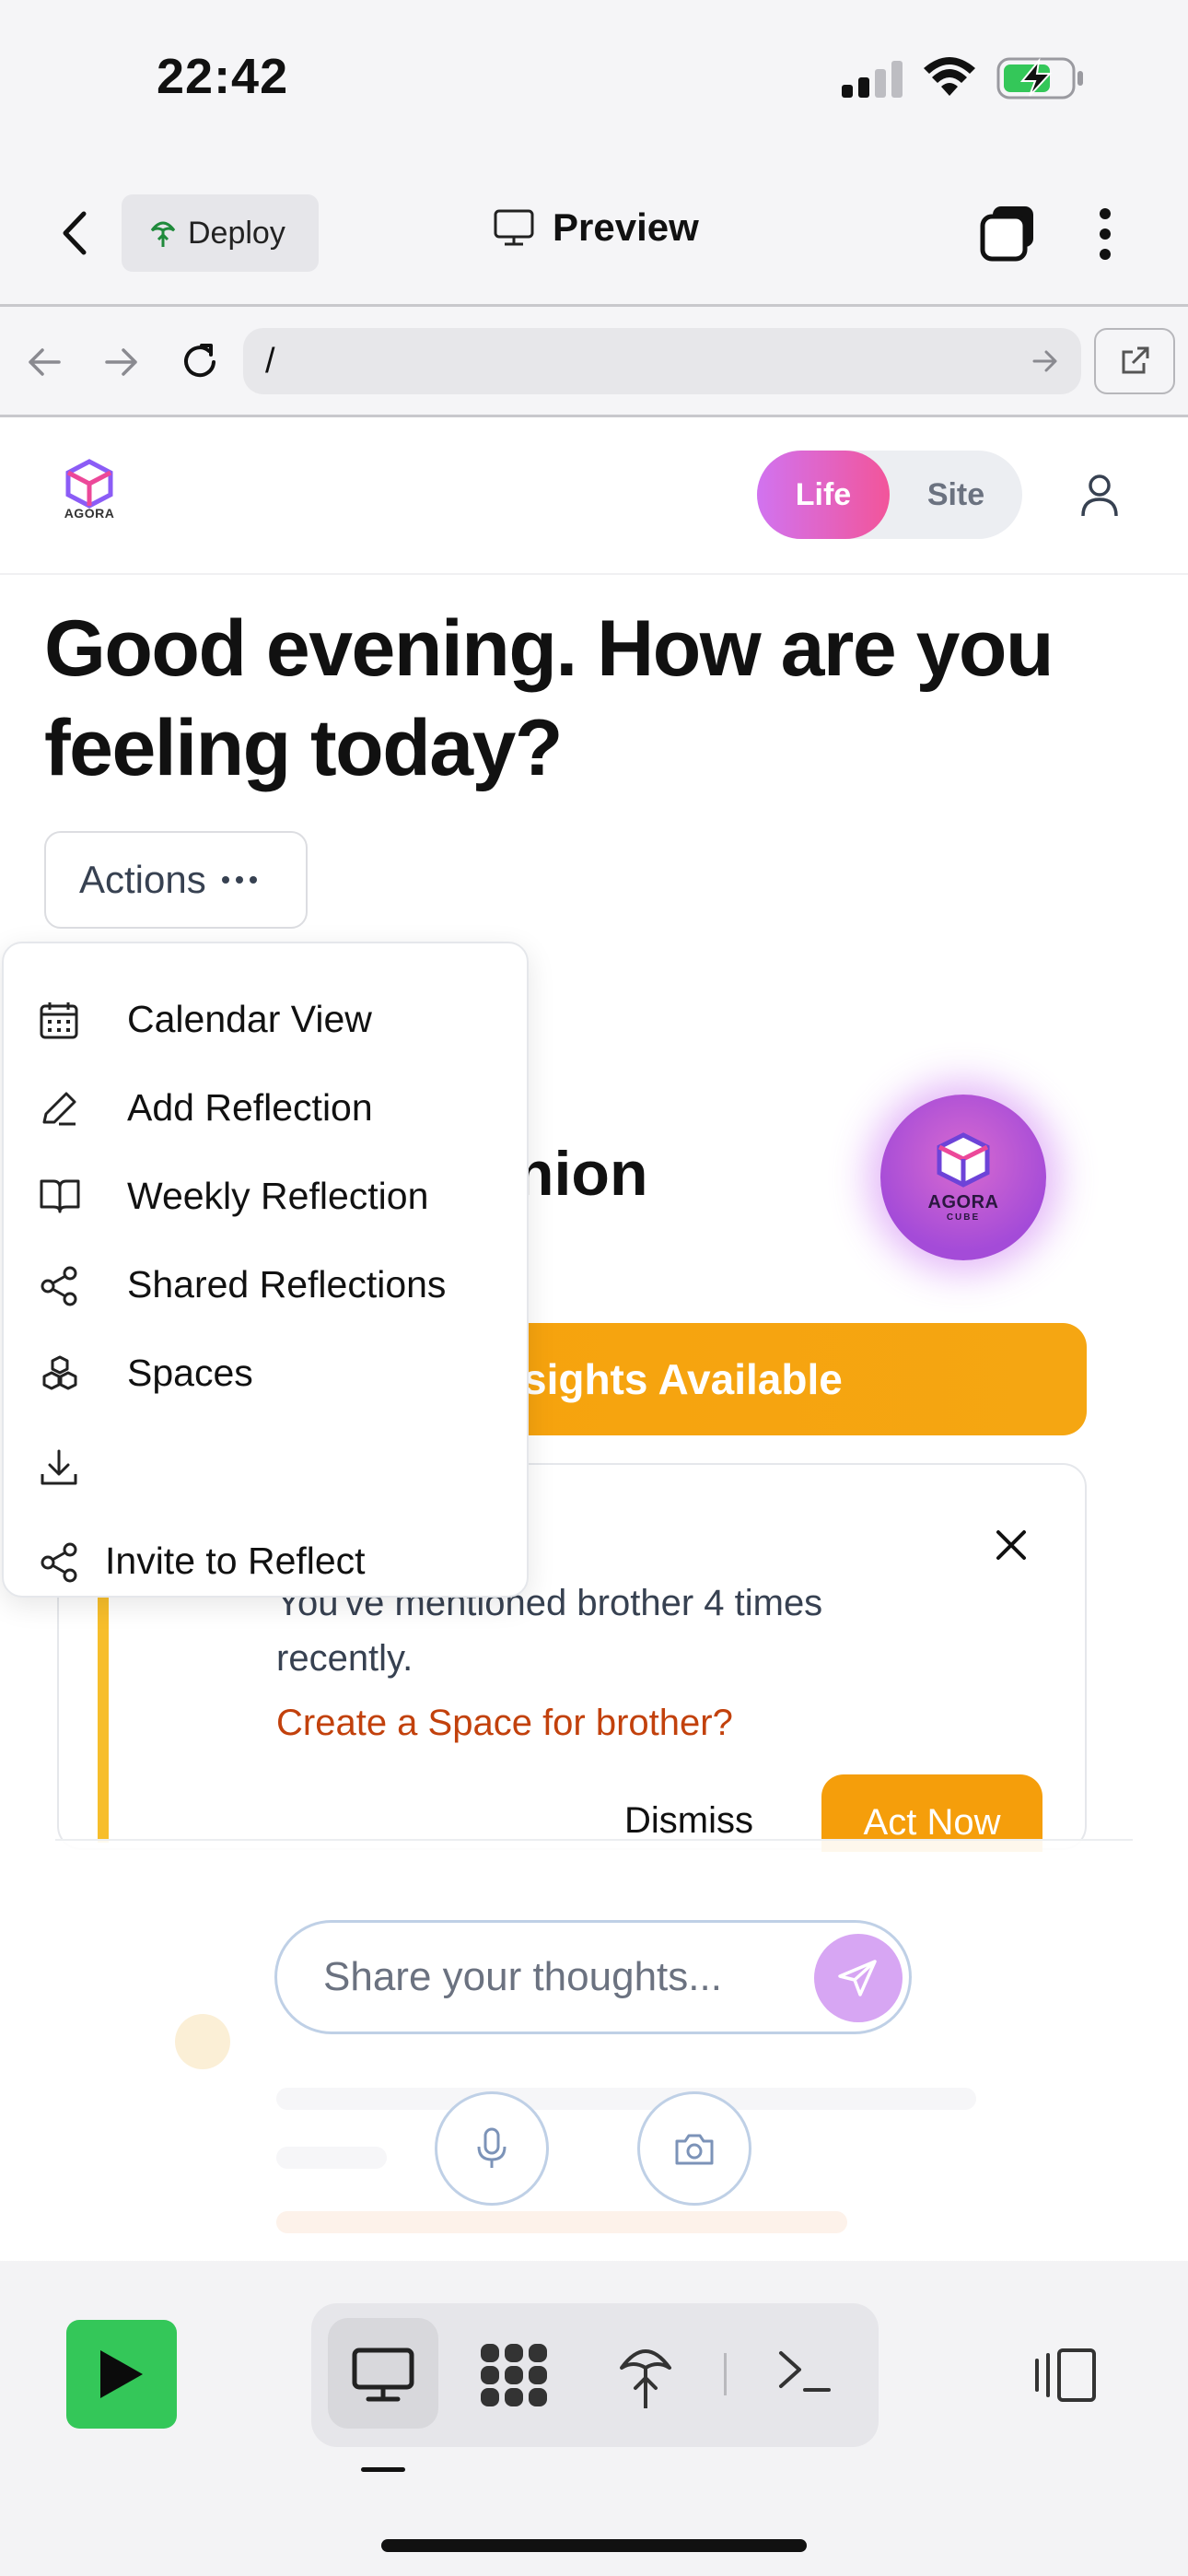 The image size is (1188, 2576). What do you see at coordinates (662, 361) in the screenshot?
I see `url-bar: /` at bounding box center [662, 361].